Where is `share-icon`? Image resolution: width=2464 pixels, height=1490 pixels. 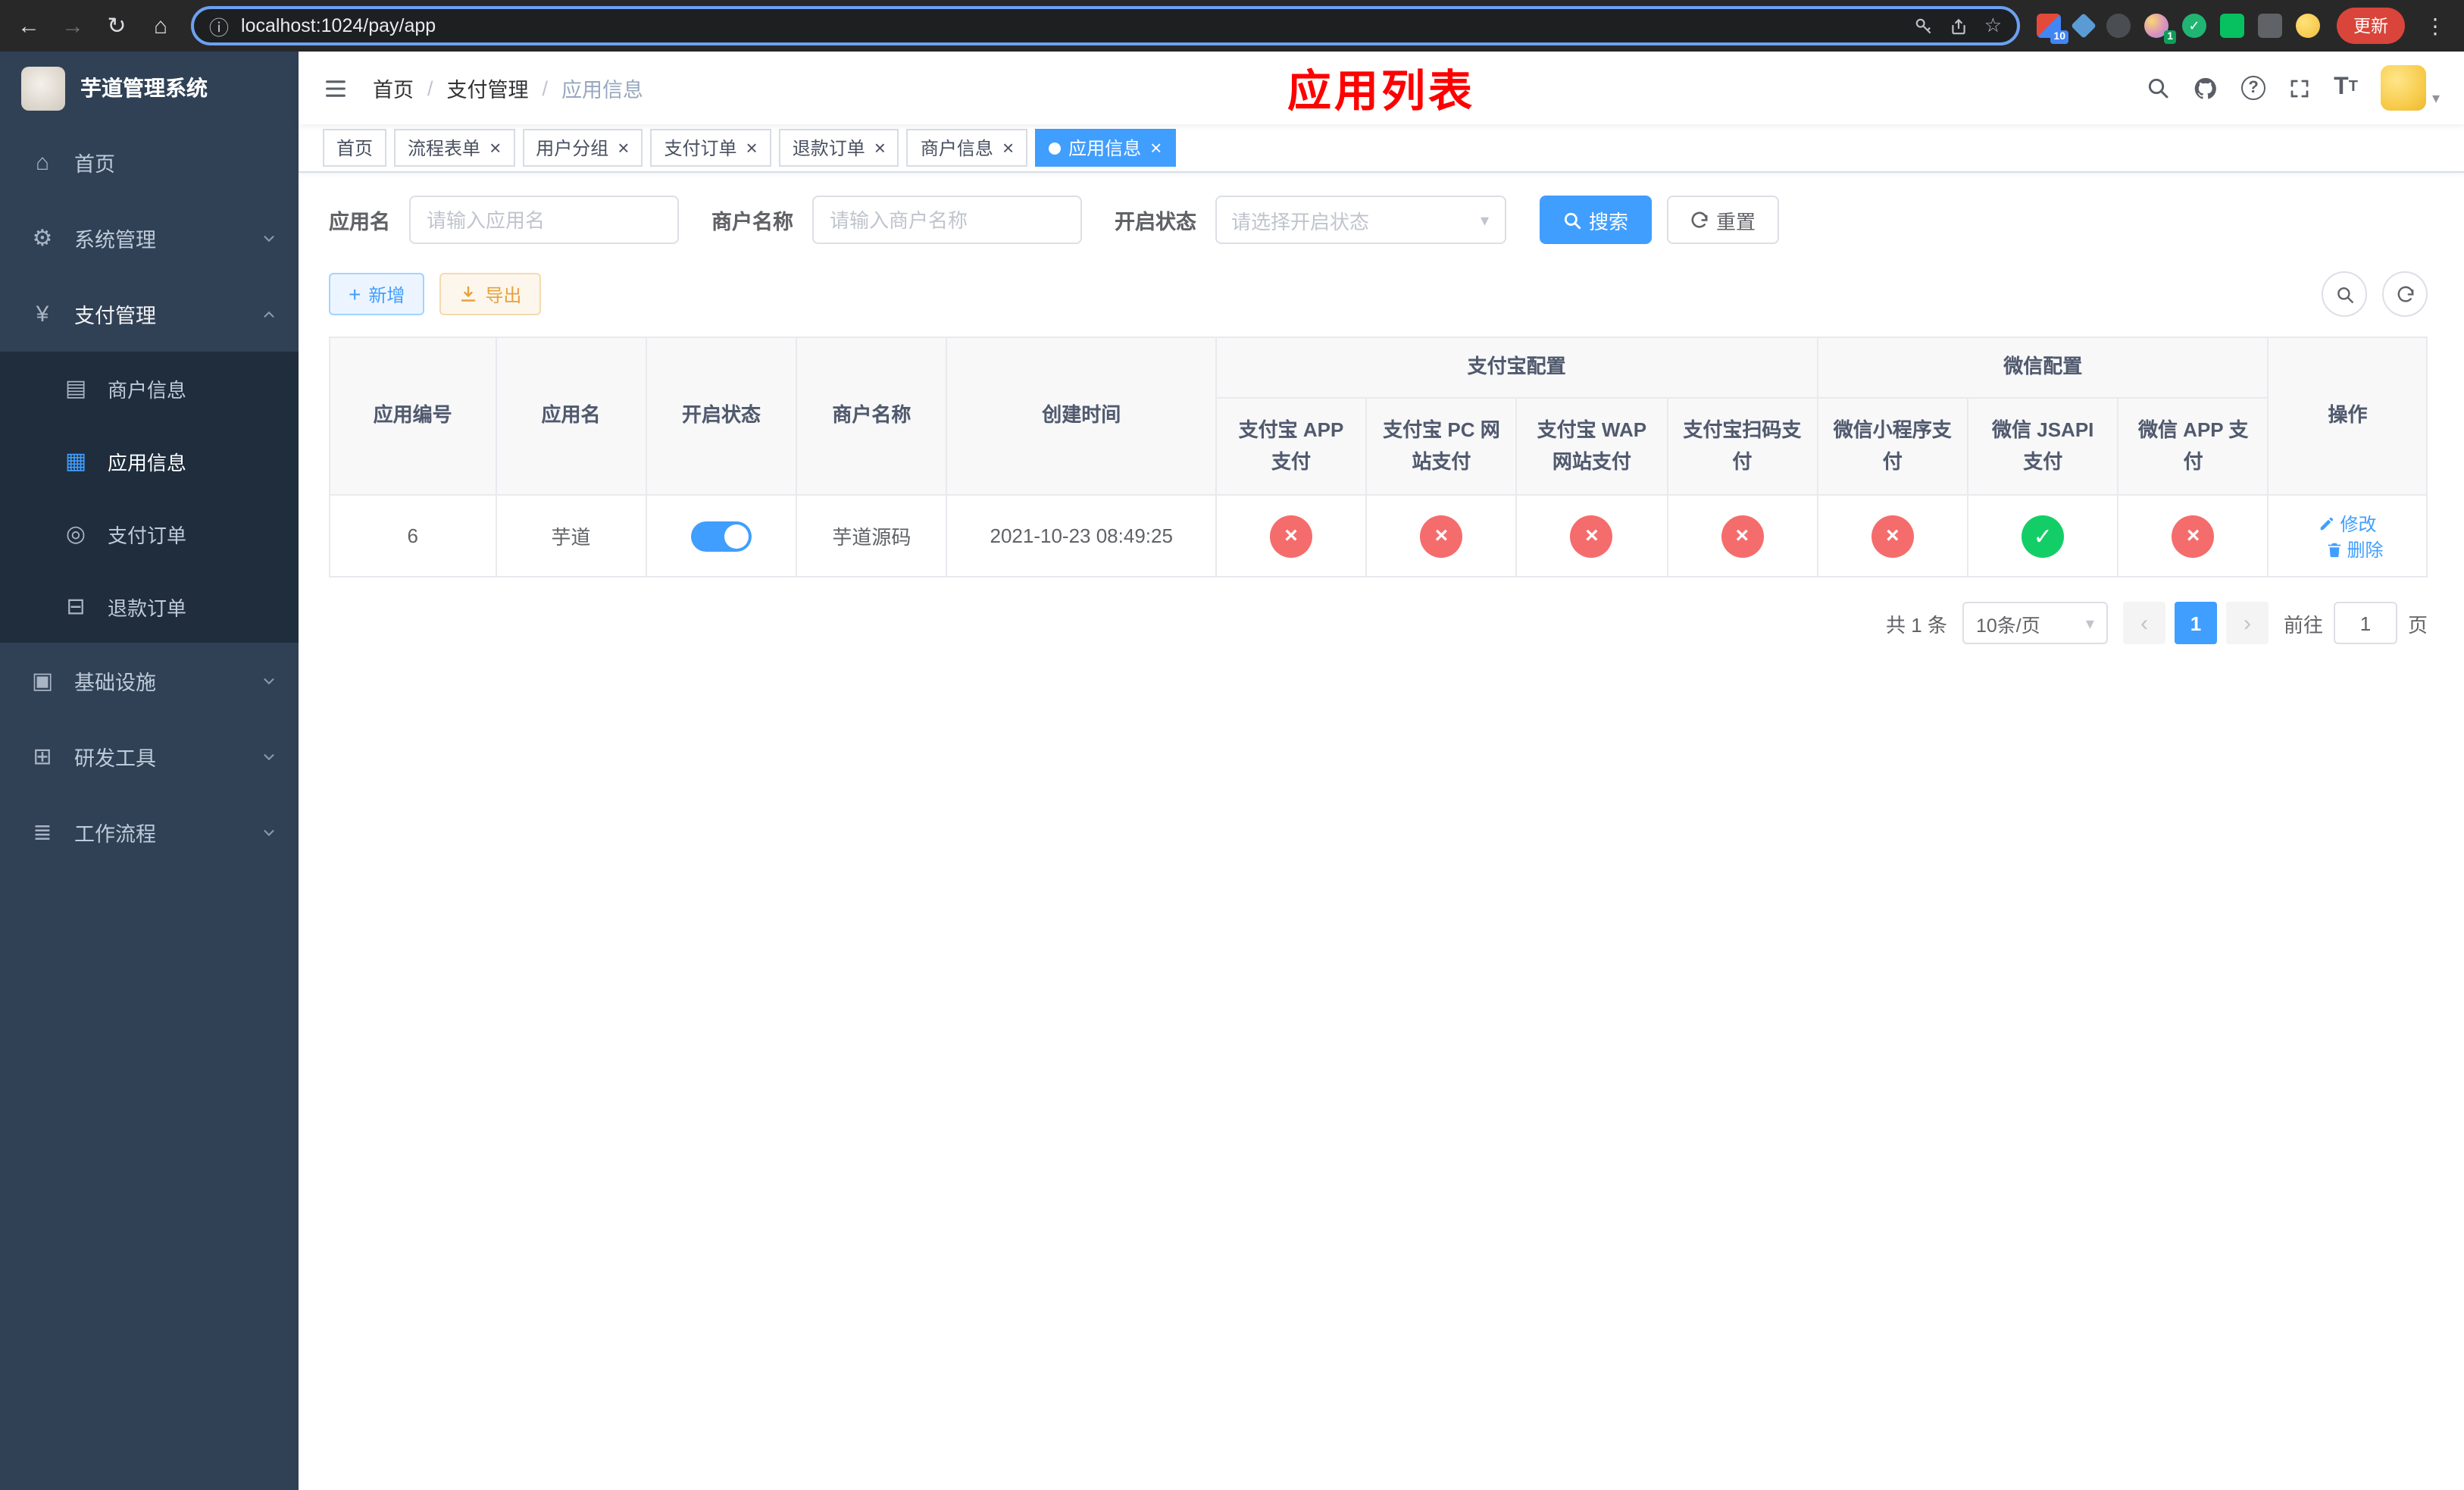 share-icon is located at coordinates (1959, 26).